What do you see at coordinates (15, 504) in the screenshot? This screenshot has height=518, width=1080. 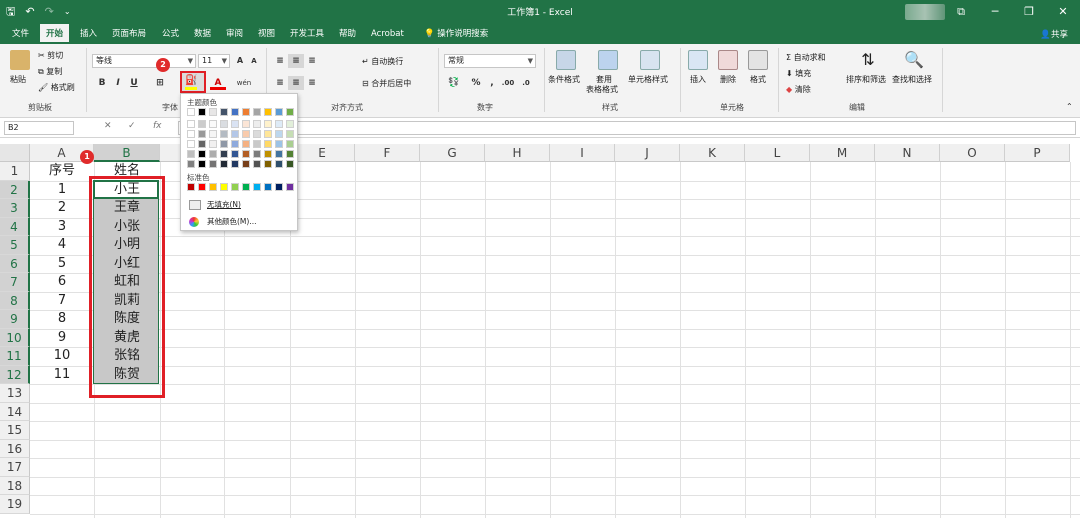 I see `row-header-19: 19` at bounding box center [15, 504].